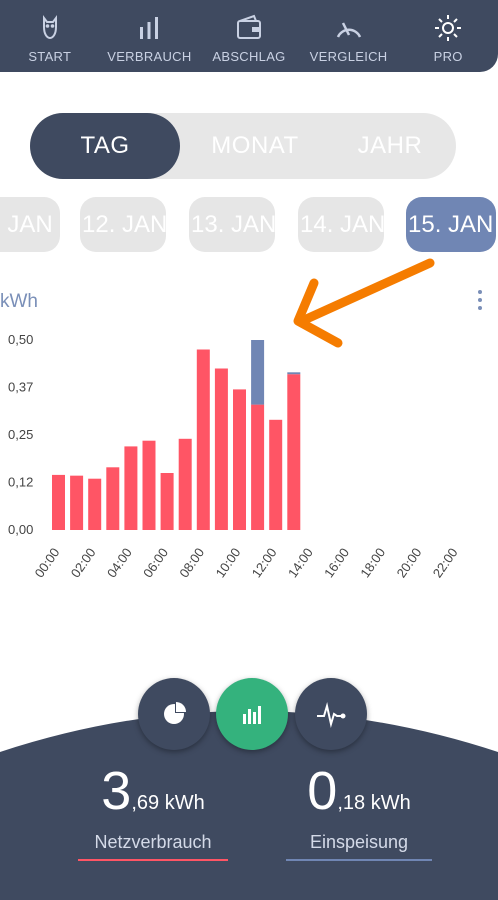 This screenshot has width=498, height=900. Describe the element at coordinates (30, 224) in the screenshot. I see `date-pill: . JAN` at that location.